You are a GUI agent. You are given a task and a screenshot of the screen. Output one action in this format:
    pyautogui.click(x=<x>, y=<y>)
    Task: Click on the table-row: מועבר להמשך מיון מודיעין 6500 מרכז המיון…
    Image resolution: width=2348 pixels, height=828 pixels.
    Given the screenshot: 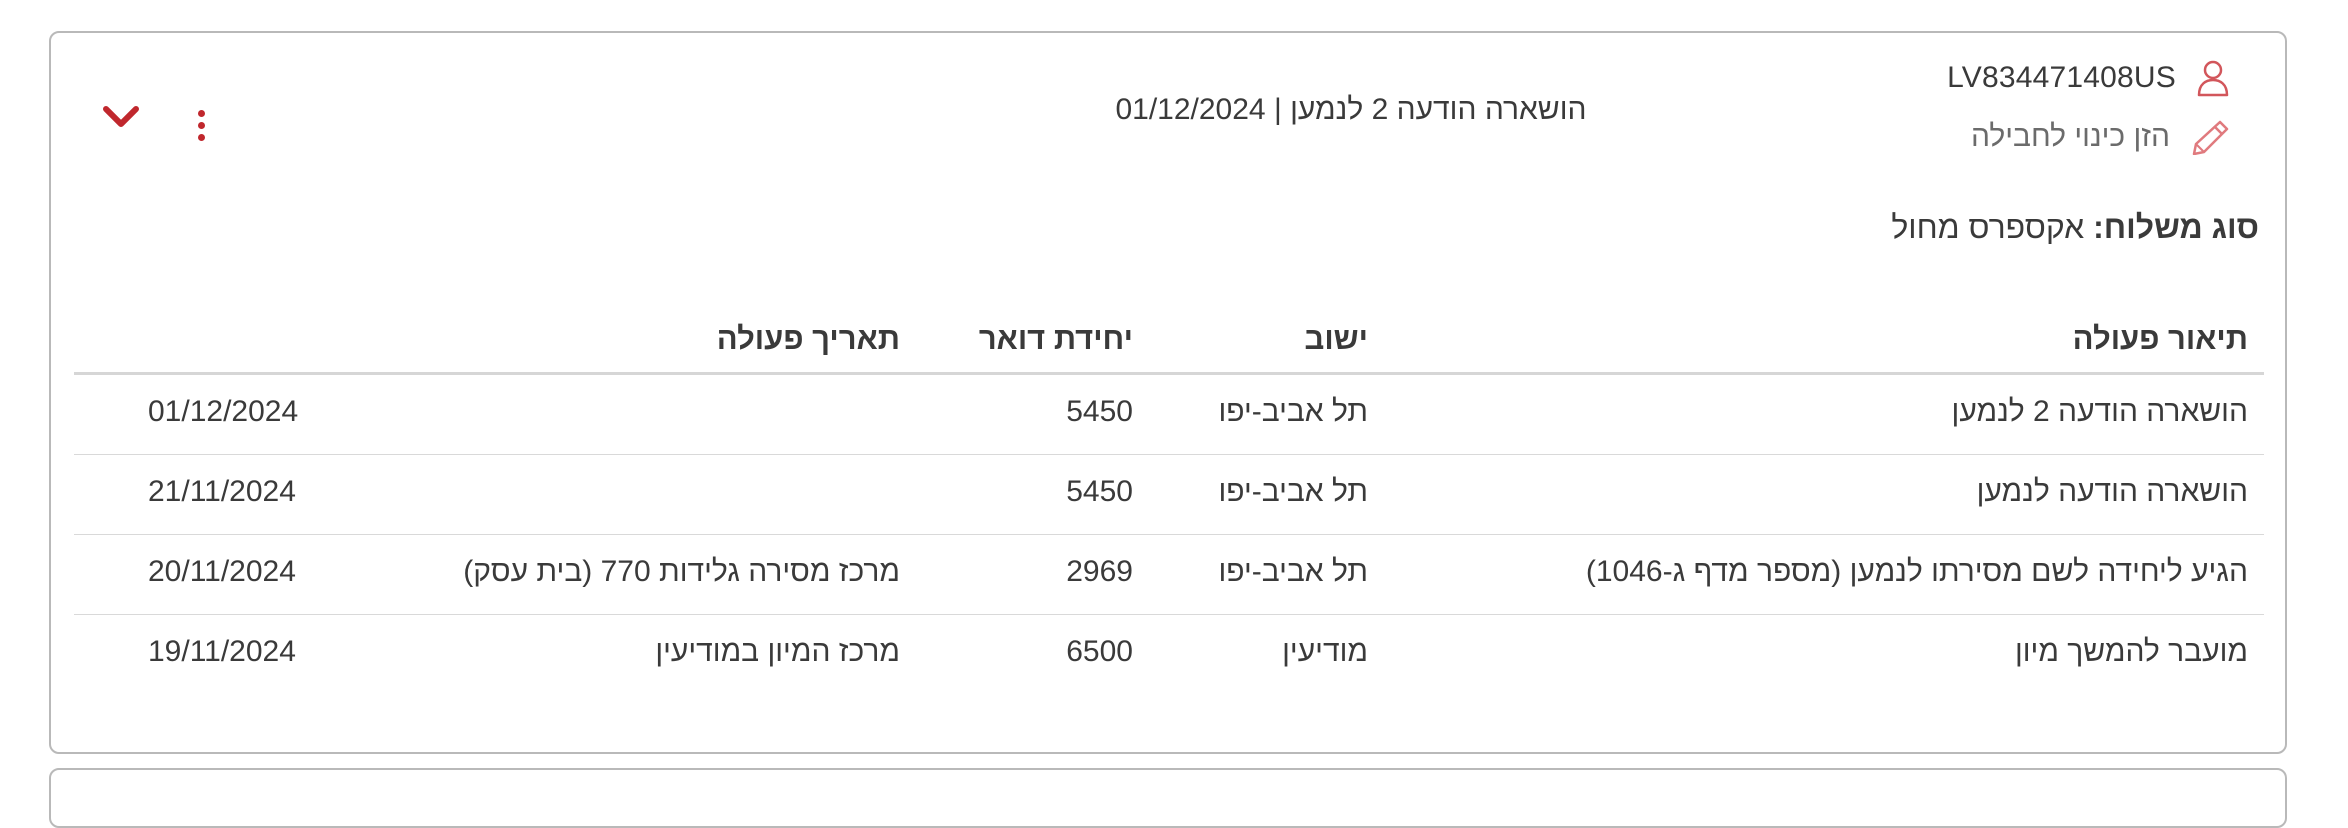 What is the action you would take?
    pyautogui.click(x=1169, y=655)
    